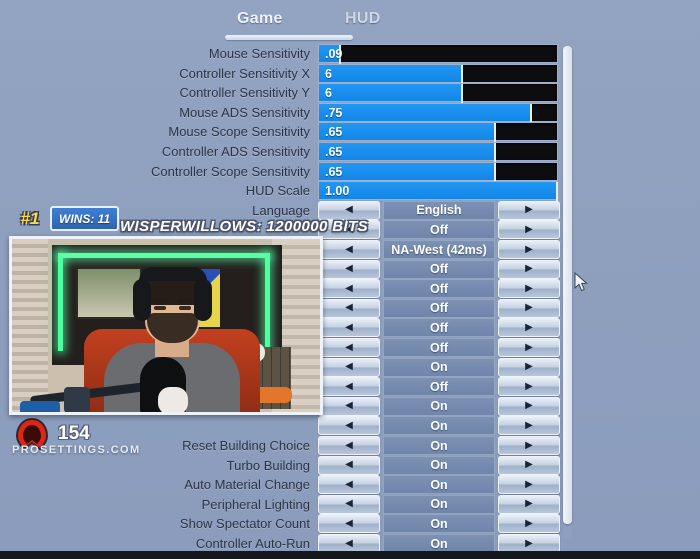 The height and width of the screenshot is (559, 700). Describe the element at coordinates (334, 54) in the screenshot. I see `slider-value: .09` at that location.